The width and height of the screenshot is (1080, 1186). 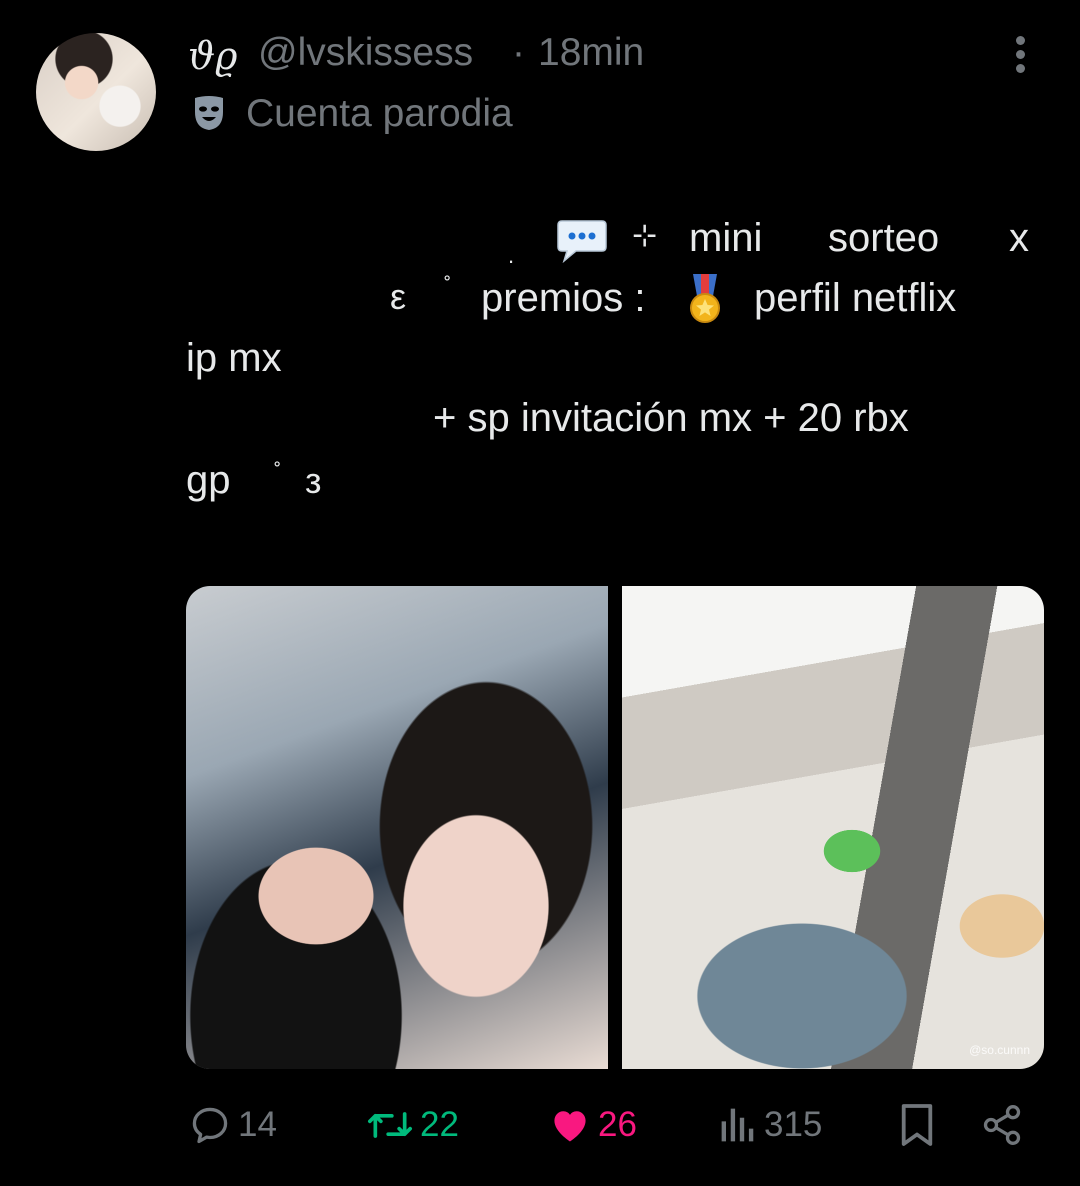 What do you see at coordinates (591, 53) in the screenshot?
I see `timestamp: 18min` at bounding box center [591, 53].